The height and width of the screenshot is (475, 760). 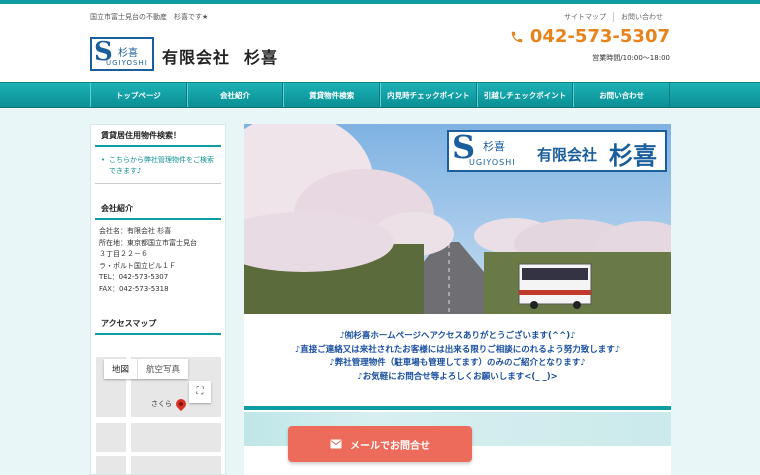 I want to click on map-type-tabs: 地図 航空写真, so click(x=146, y=369).